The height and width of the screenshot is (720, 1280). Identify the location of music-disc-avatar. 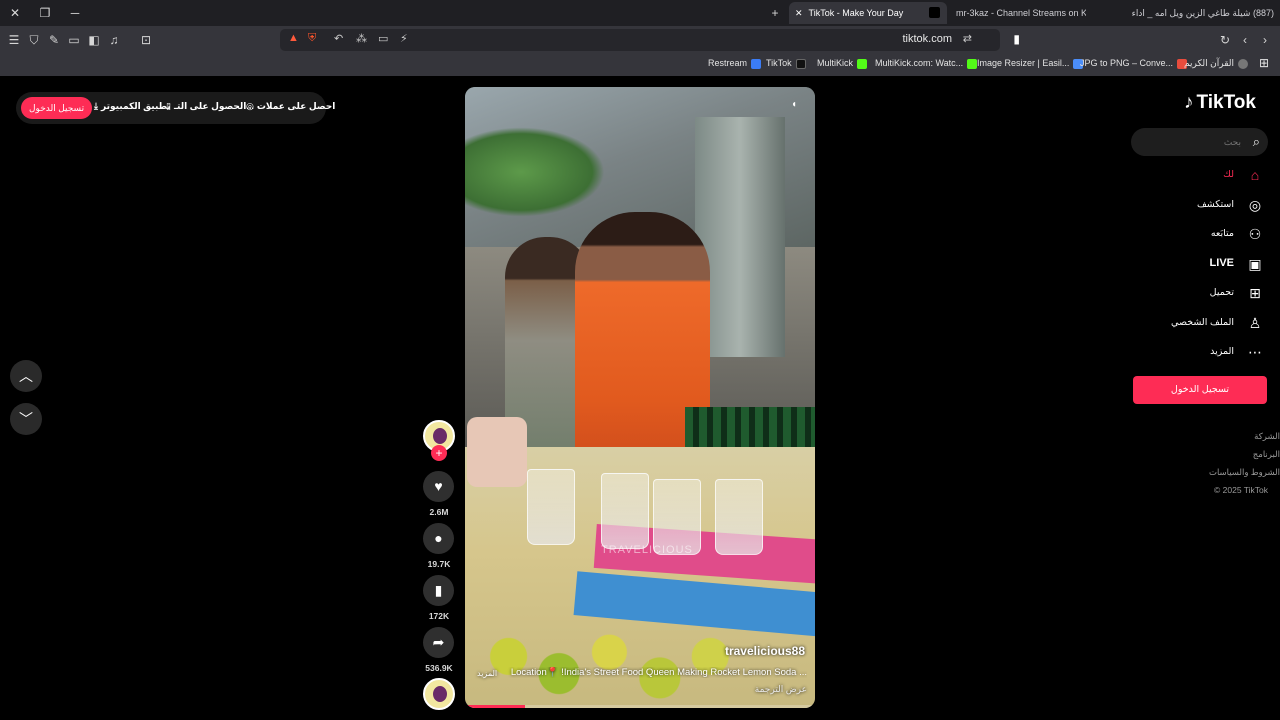
(439, 694).